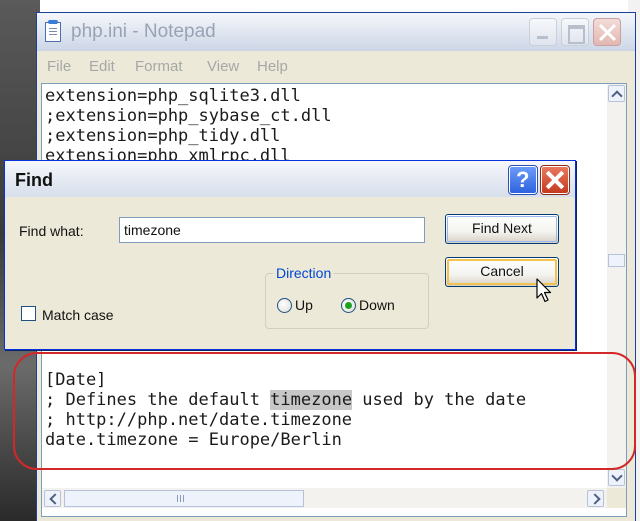 The image size is (640, 521). Describe the element at coordinates (28, 313) in the screenshot. I see `match-case-checkbox` at that location.